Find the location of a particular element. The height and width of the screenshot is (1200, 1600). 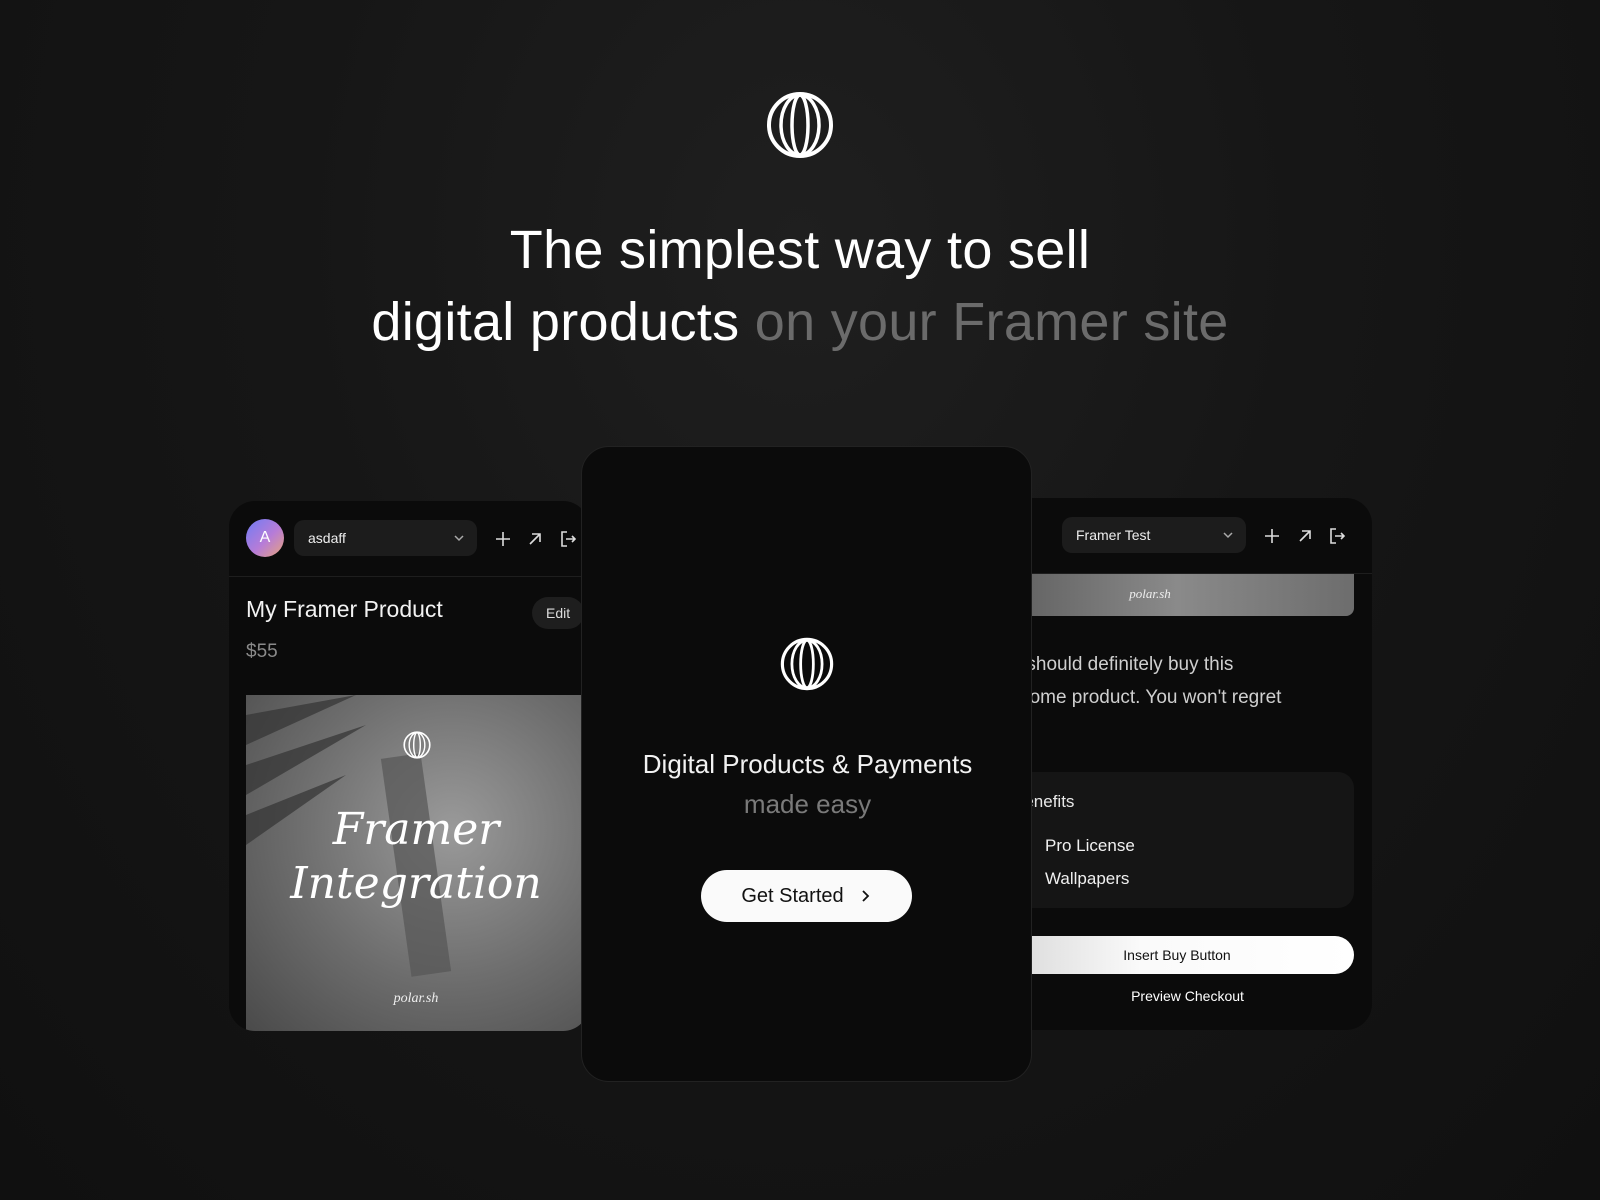

org-select-value: Framer Test is located at coordinates (1113, 535).